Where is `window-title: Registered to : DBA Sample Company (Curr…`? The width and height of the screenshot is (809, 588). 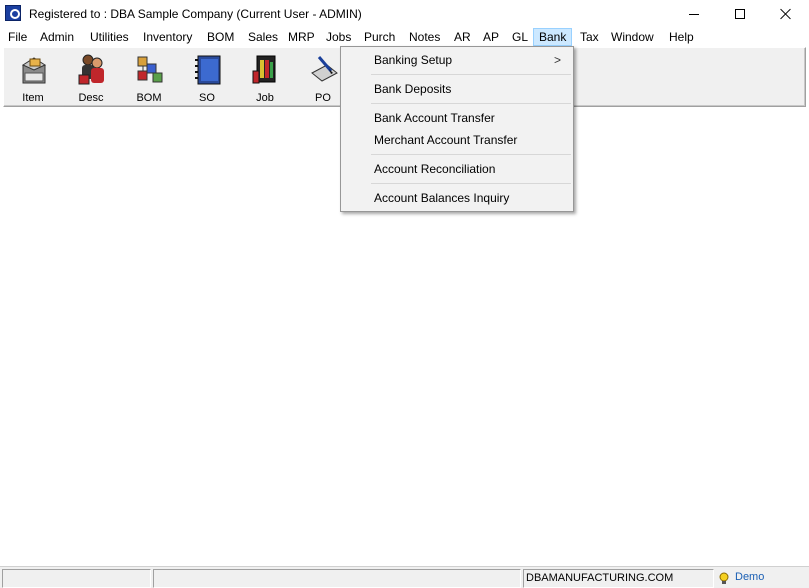 window-title: Registered to : DBA Sample Company (Curr… is located at coordinates (195, 14).